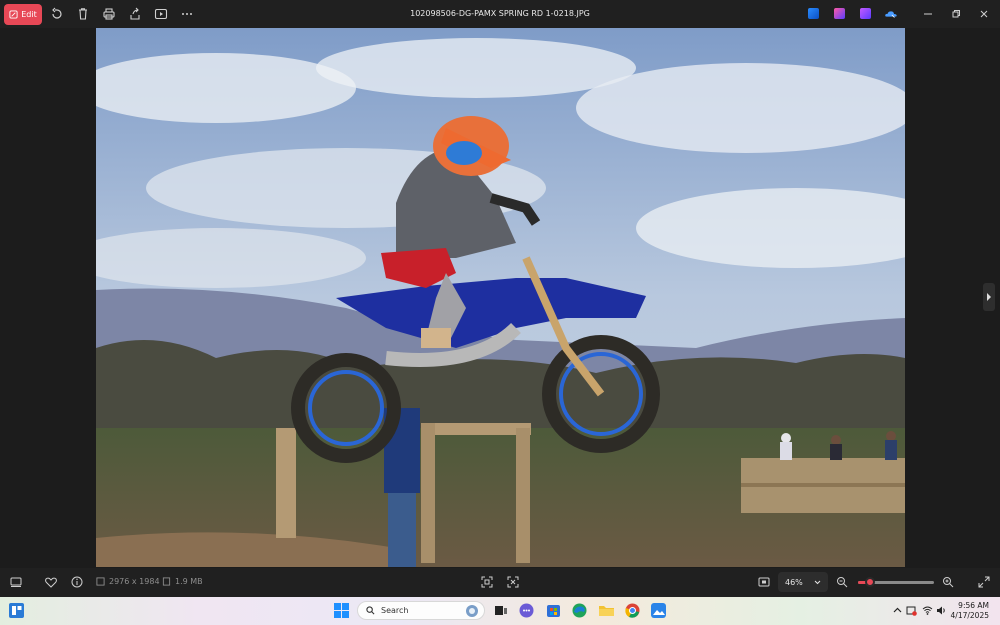  Describe the element at coordinates (941, 610) in the screenshot. I see `volume-icon` at that location.